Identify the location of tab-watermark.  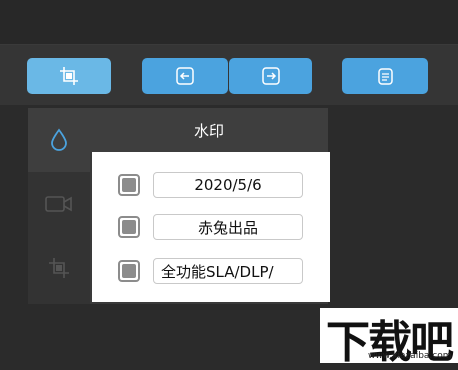
(59, 140).